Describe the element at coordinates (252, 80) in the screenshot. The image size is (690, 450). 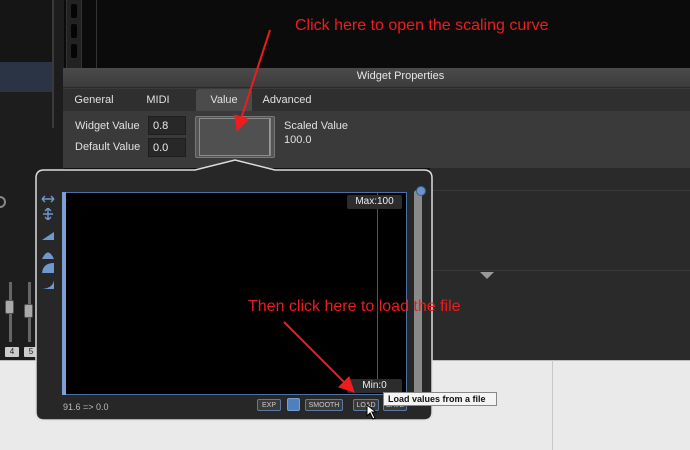
I see `annotation-arrow-top` at that location.